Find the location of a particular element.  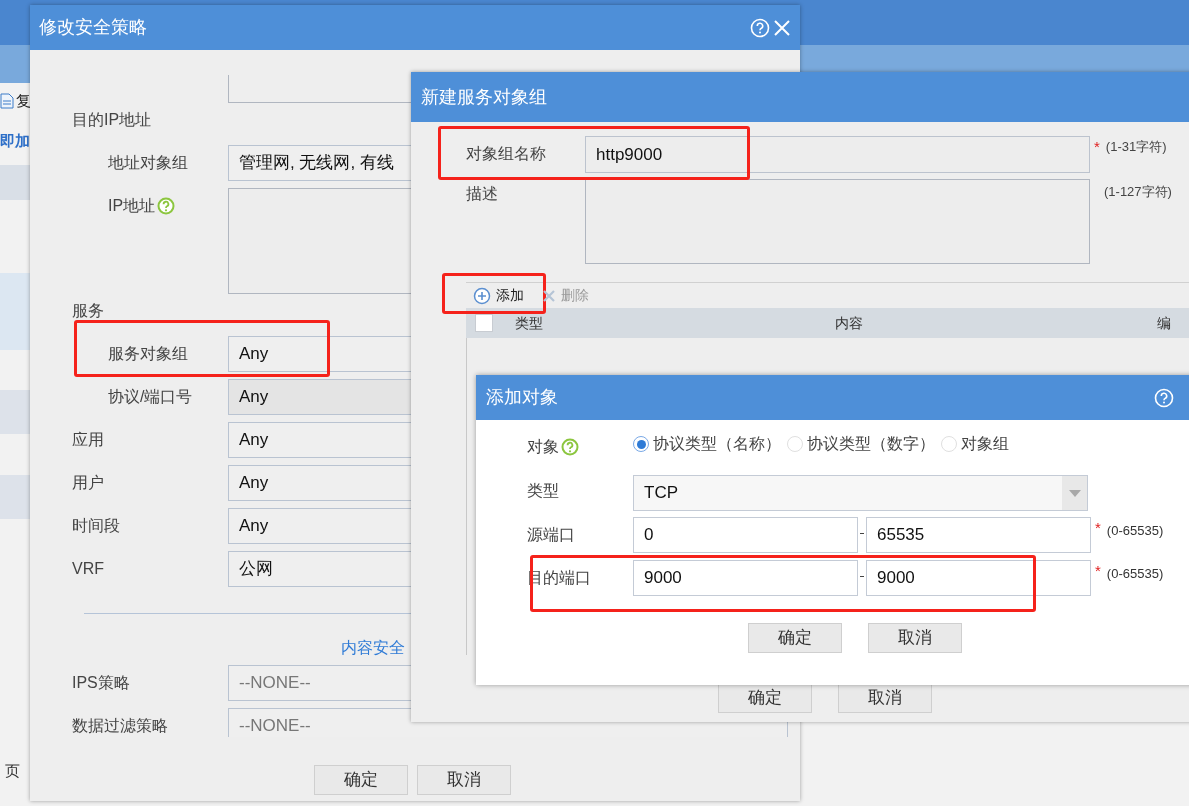

field-label: 用户 is located at coordinates (88, 483).